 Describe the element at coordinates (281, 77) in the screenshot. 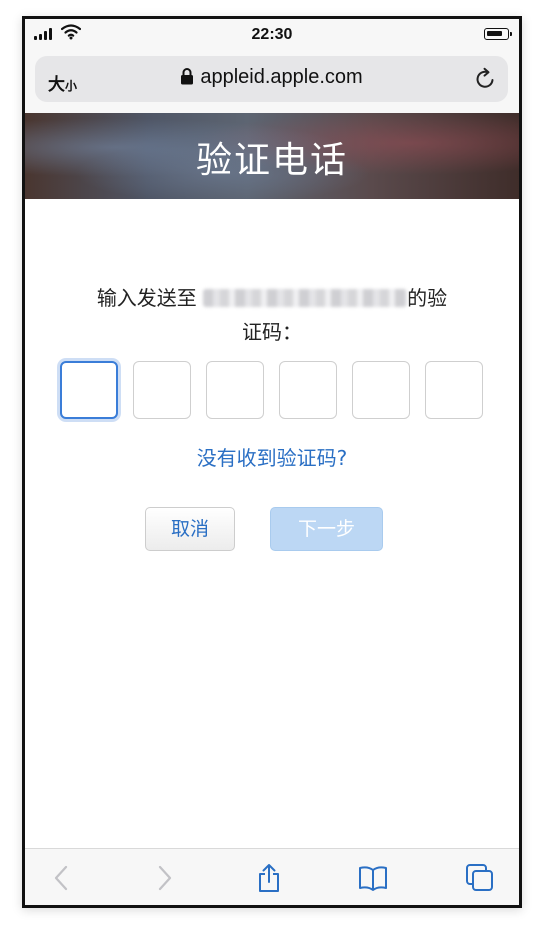

I see `url-text: appleid.apple.com` at that location.